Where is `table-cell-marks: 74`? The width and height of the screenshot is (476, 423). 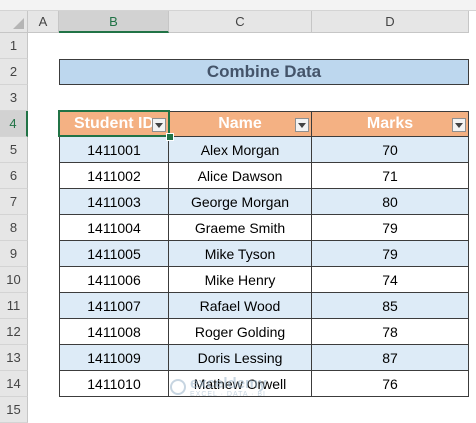 table-cell-marks: 74 is located at coordinates (390, 280).